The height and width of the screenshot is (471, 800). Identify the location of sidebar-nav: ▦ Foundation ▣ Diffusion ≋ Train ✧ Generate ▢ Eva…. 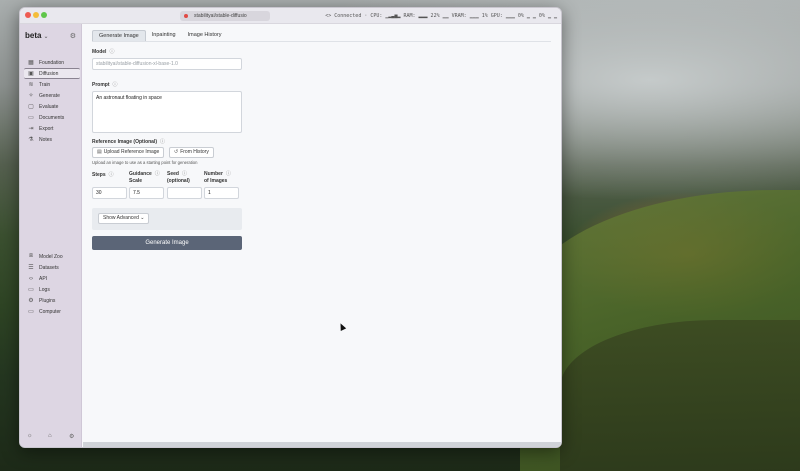
(52, 101).